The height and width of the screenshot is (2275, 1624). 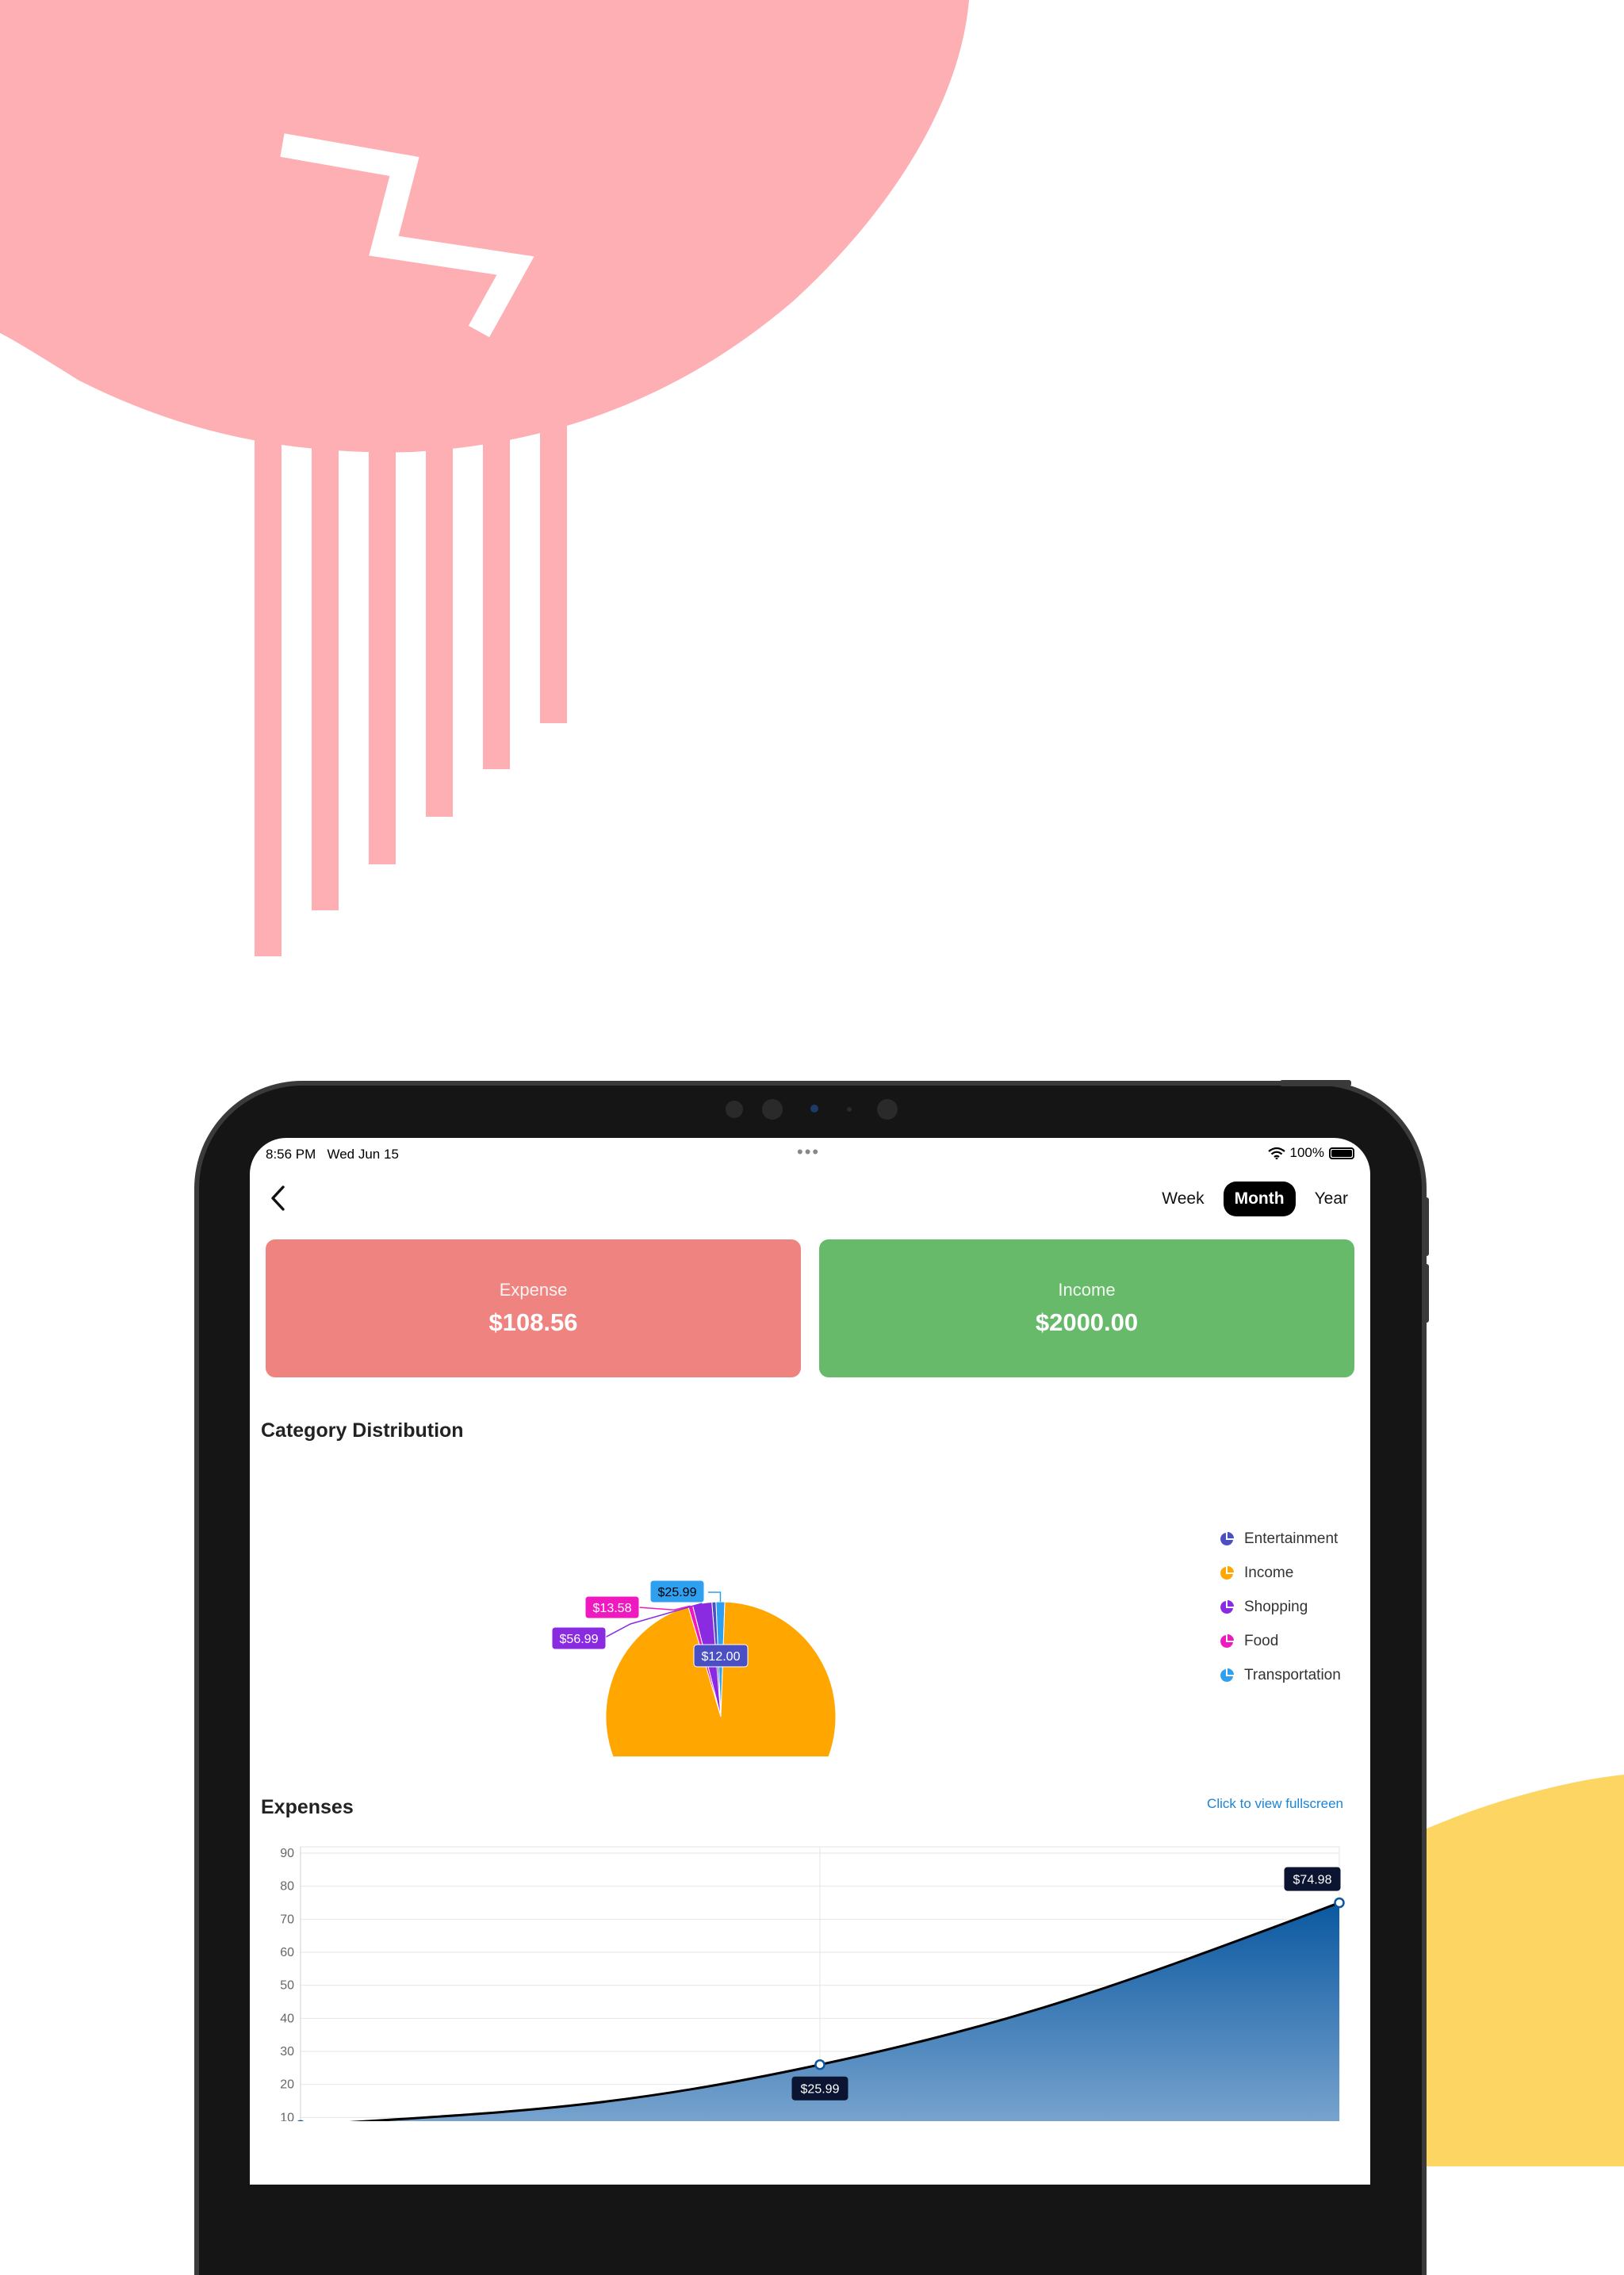 I want to click on legend-item-entertainment: Entertainment, so click(x=1280, y=1539).